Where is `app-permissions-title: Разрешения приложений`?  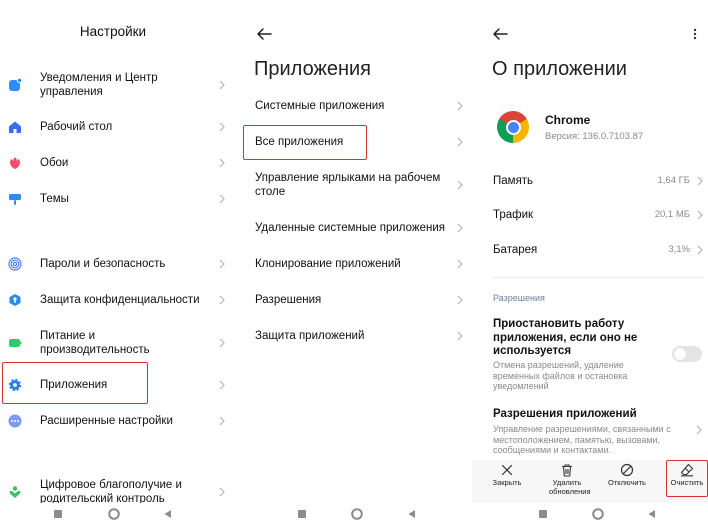 app-permissions-title: Разрешения приложений is located at coordinates (565, 414).